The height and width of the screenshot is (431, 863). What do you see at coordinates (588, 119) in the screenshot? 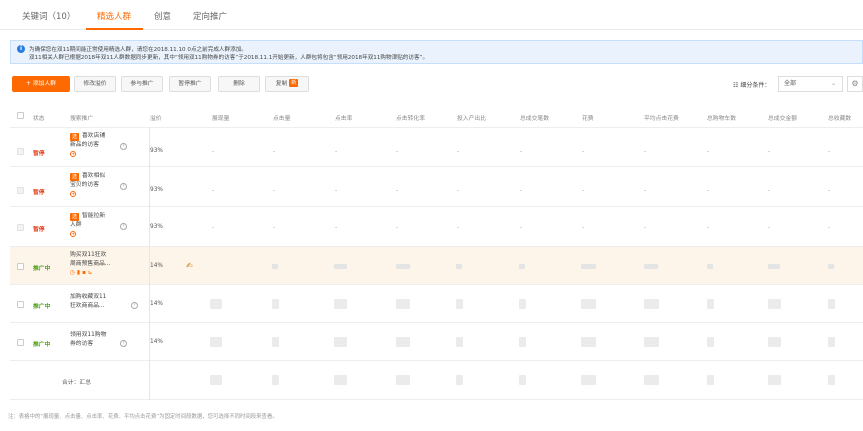
I see `col-cost: 花费` at bounding box center [588, 119].